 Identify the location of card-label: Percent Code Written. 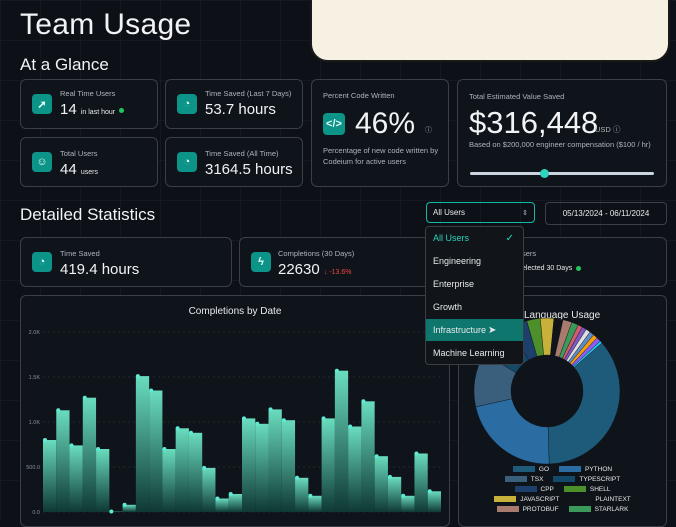
(359, 95).